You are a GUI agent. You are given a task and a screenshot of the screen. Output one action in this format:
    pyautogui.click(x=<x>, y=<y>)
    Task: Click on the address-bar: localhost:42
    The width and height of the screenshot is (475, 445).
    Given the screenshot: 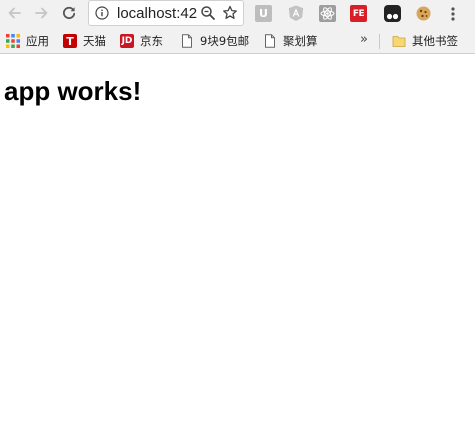 What is the action you would take?
    pyautogui.click(x=166, y=13)
    